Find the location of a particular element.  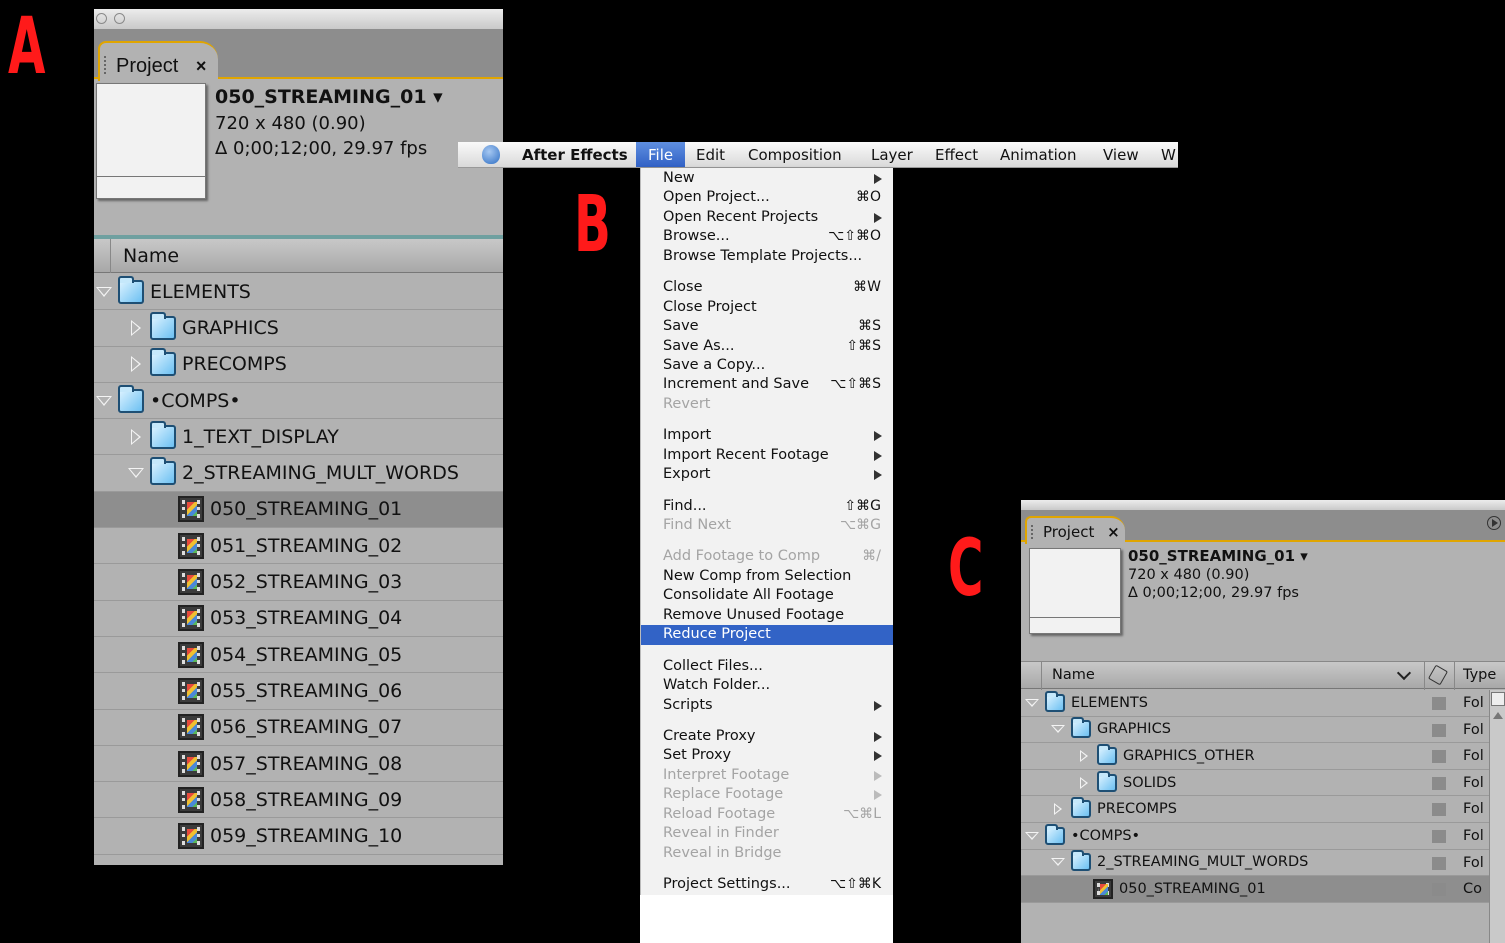

menu-view: View is located at coordinates (1121, 154).